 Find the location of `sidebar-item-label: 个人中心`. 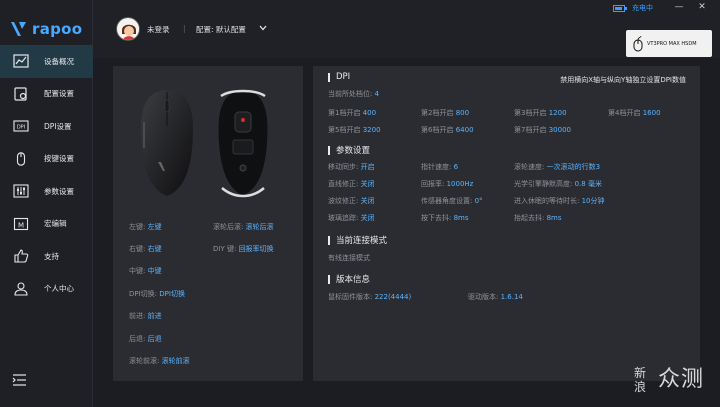

sidebar-item-label: 个人中心 is located at coordinates (59, 289).